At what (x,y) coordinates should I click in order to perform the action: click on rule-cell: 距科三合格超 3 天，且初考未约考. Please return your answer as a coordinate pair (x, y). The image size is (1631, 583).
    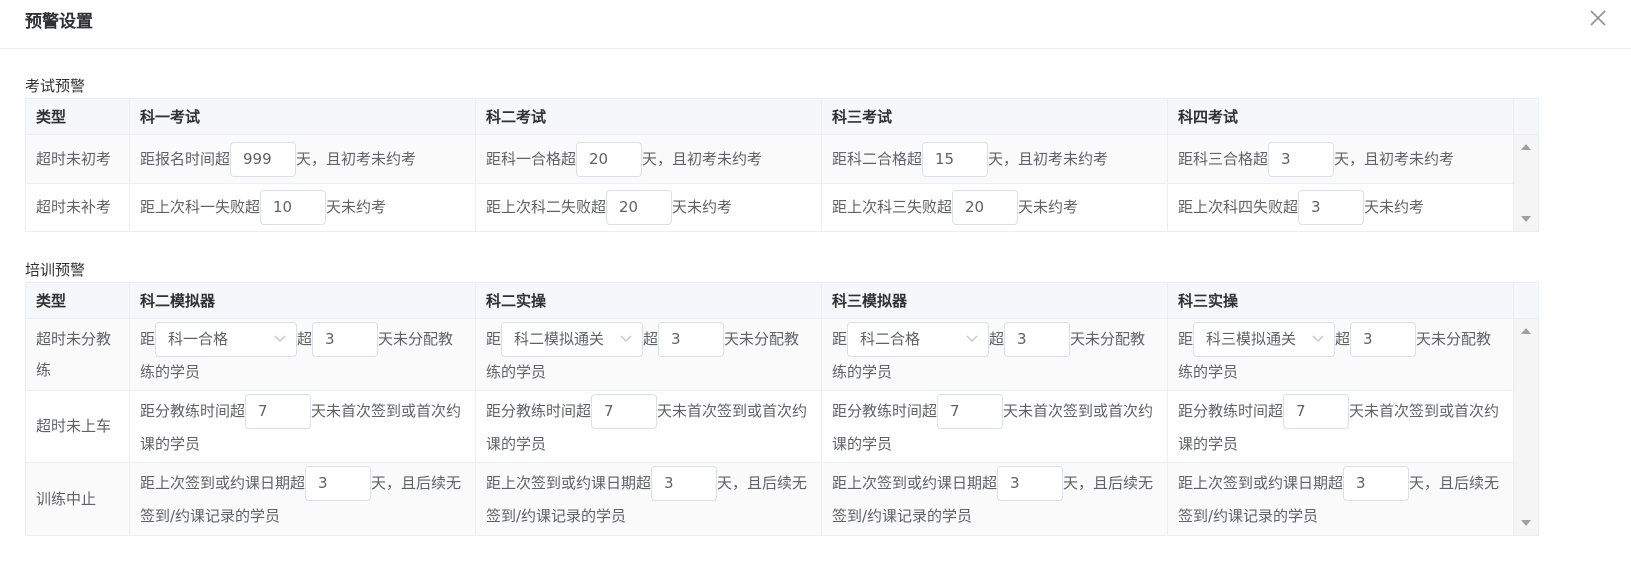
    Looking at the image, I should click on (1340, 159).